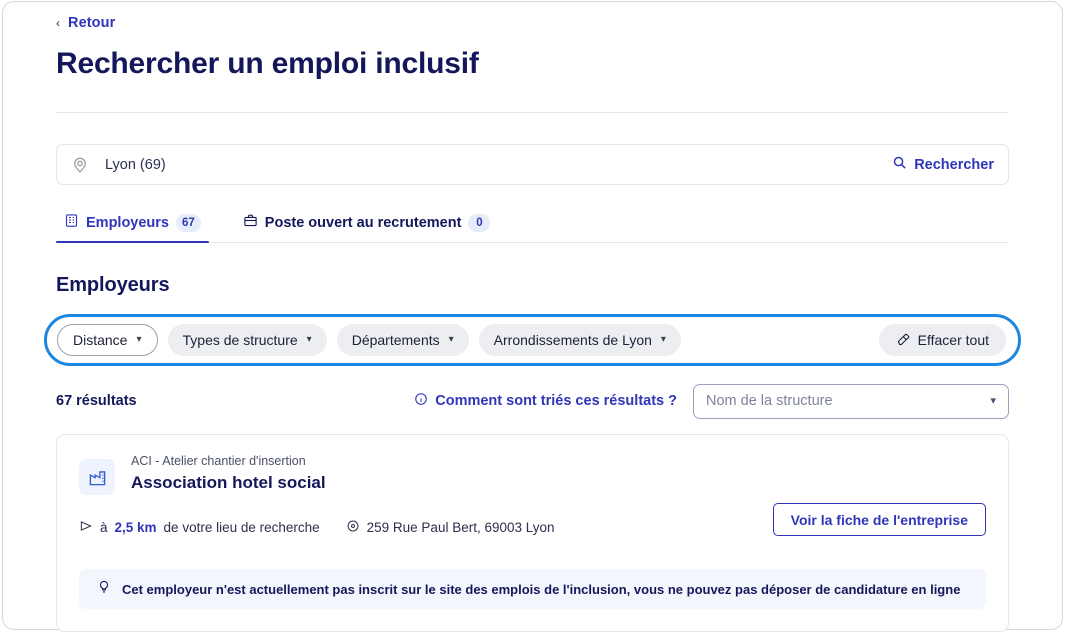 The width and height of the screenshot is (1065, 632). I want to click on factory-building-icon, so click(97, 477).